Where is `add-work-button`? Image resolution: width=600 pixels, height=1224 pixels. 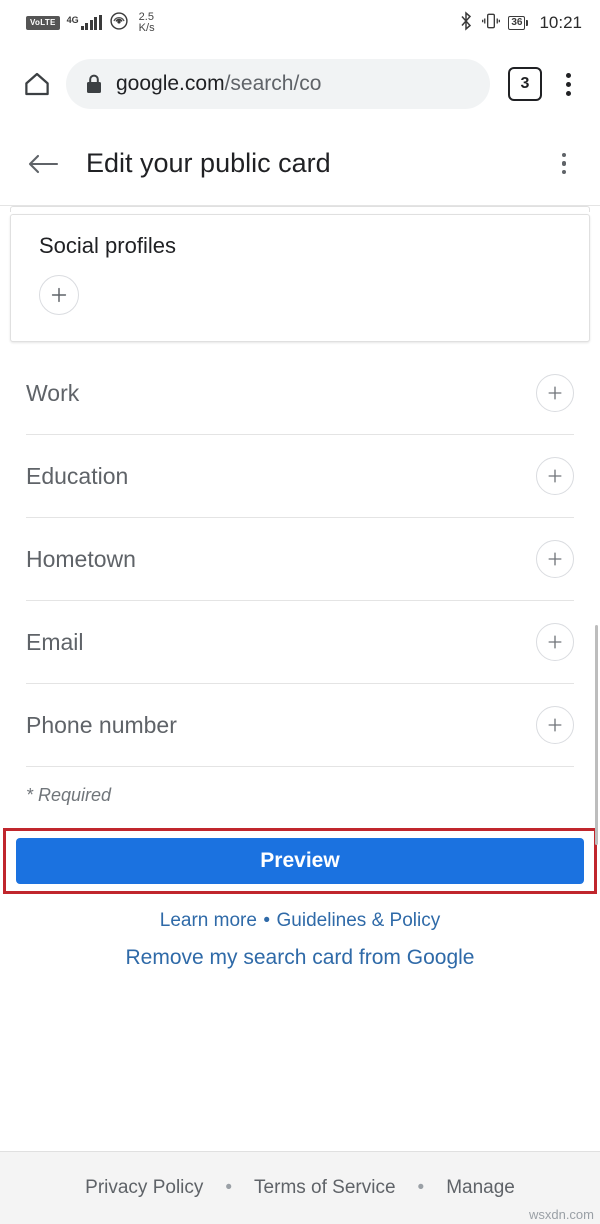 add-work-button is located at coordinates (555, 393).